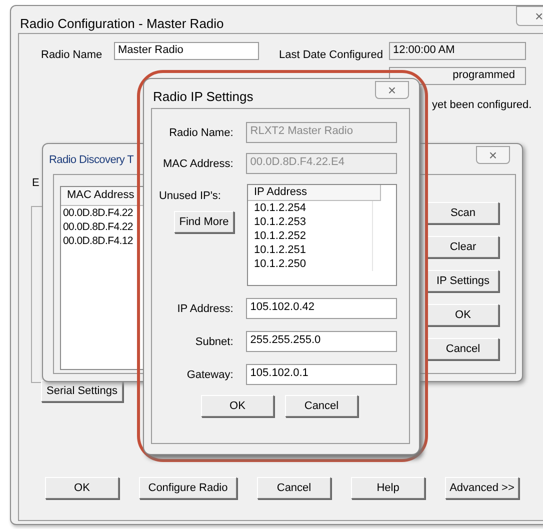 This screenshot has width=543, height=529. Describe the element at coordinates (201, 132) in the screenshot. I see `radio-name-label: Radio Name:` at that location.